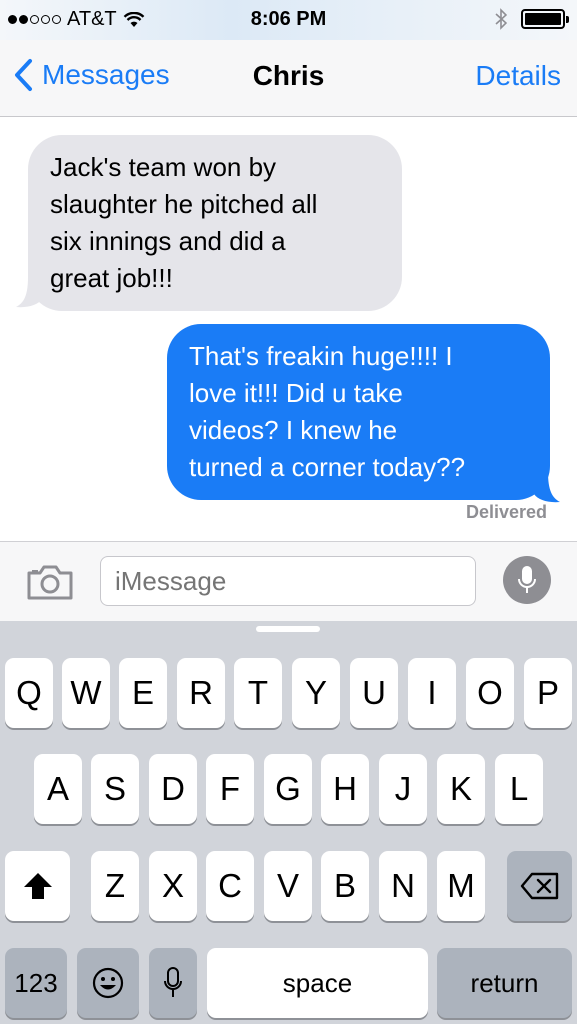  I want to click on bluetooth-icon, so click(501, 19).